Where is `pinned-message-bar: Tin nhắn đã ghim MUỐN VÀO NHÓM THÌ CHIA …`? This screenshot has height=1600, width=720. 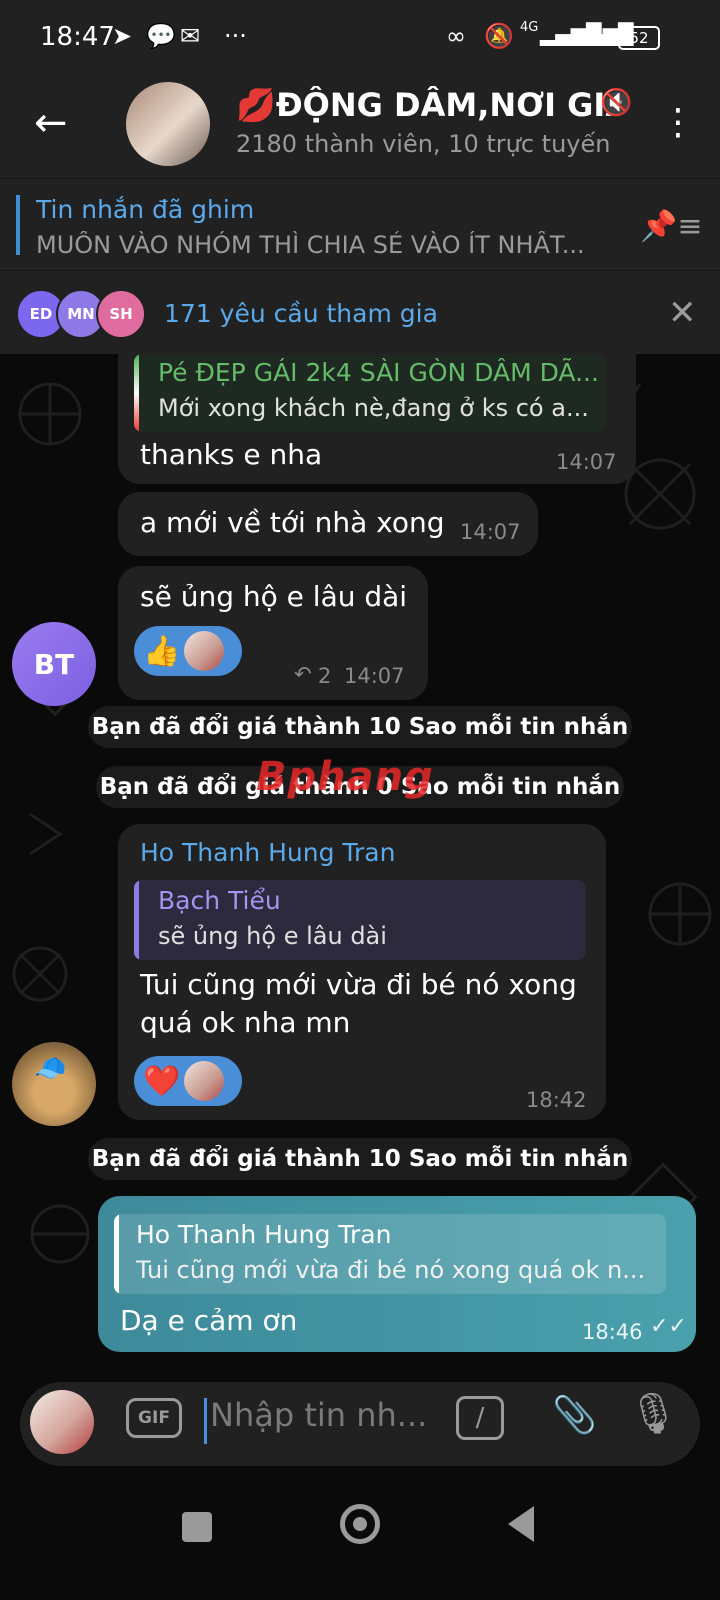
pinned-message-bar: Tin nhắn đã ghim MUỐN VÀO NHÓM THÌ CHIA … is located at coordinates (360, 224).